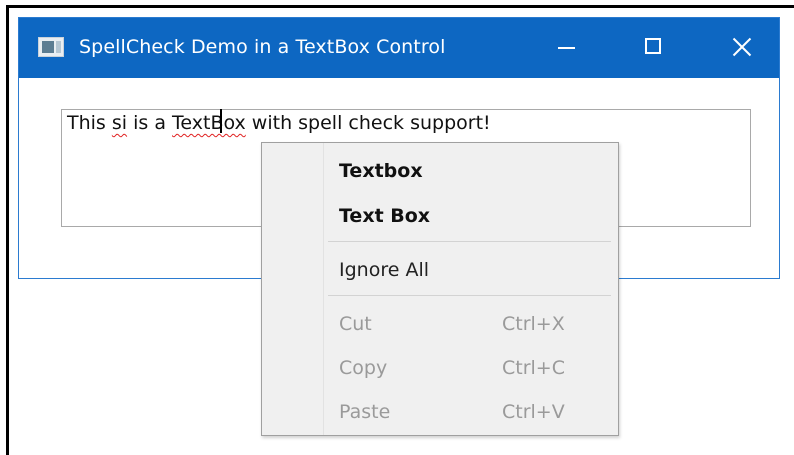 The width and height of the screenshot is (794, 455). Describe the element at coordinates (440, 324) in the screenshot. I see `menu-item-cut: Cut Ctrl+X` at that location.